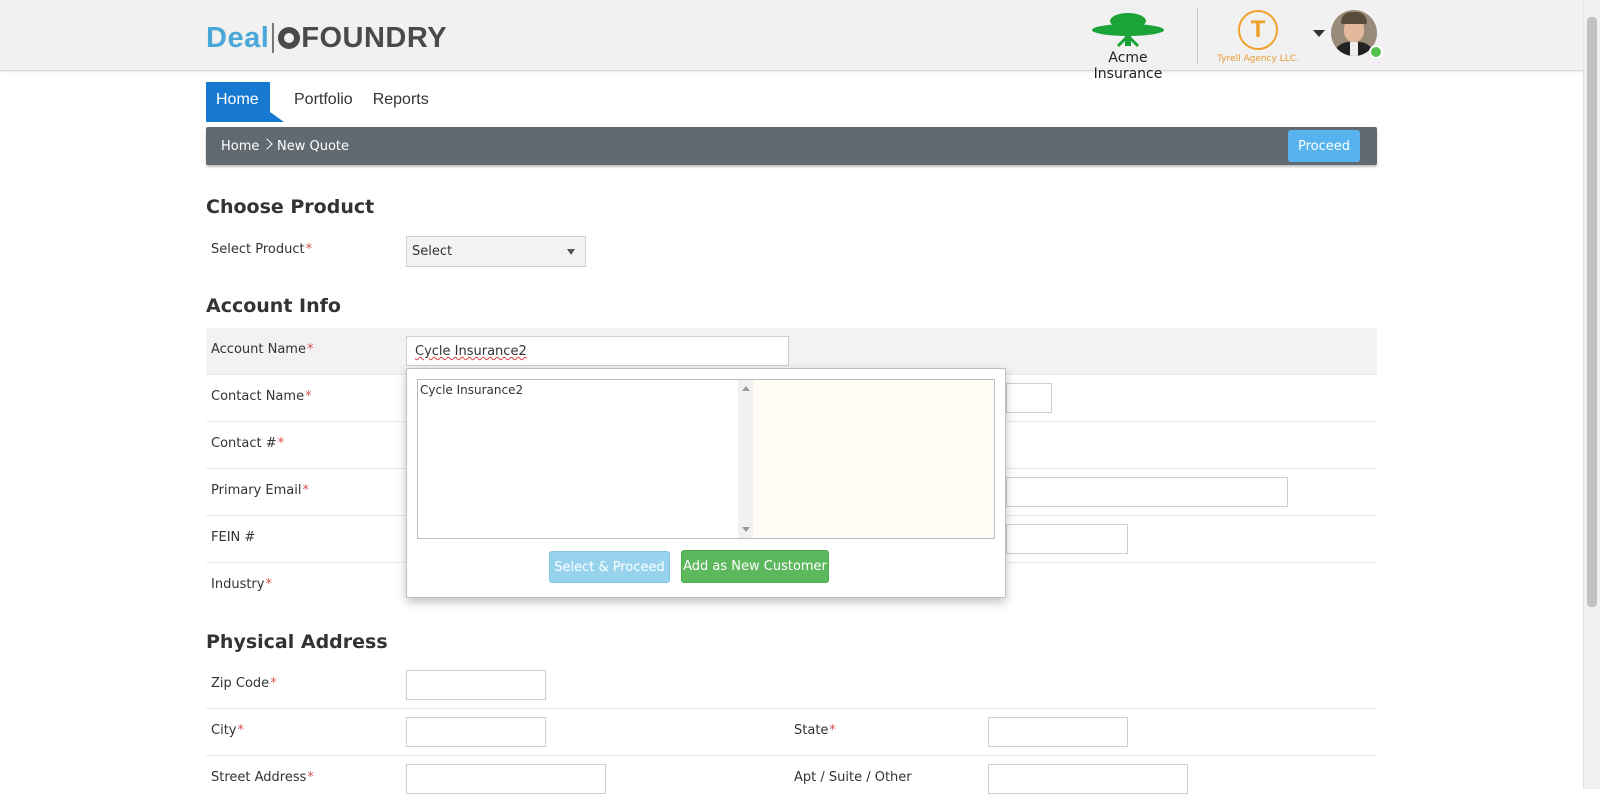  Describe the element at coordinates (586, 459) in the screenshot. I see `customer-results-list: Cycle Insurance2` at that location.